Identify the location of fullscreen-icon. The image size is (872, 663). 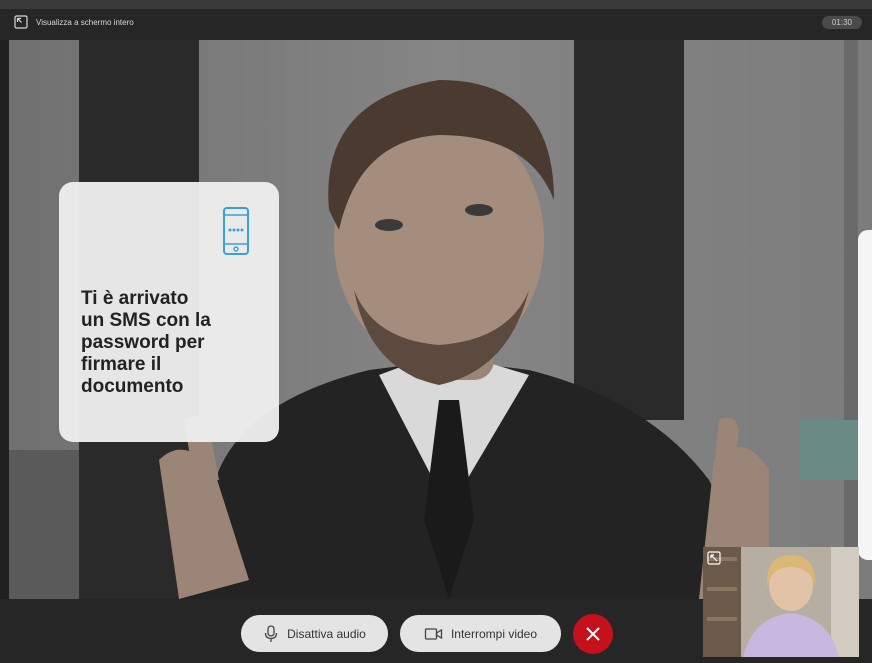
(21, 22).